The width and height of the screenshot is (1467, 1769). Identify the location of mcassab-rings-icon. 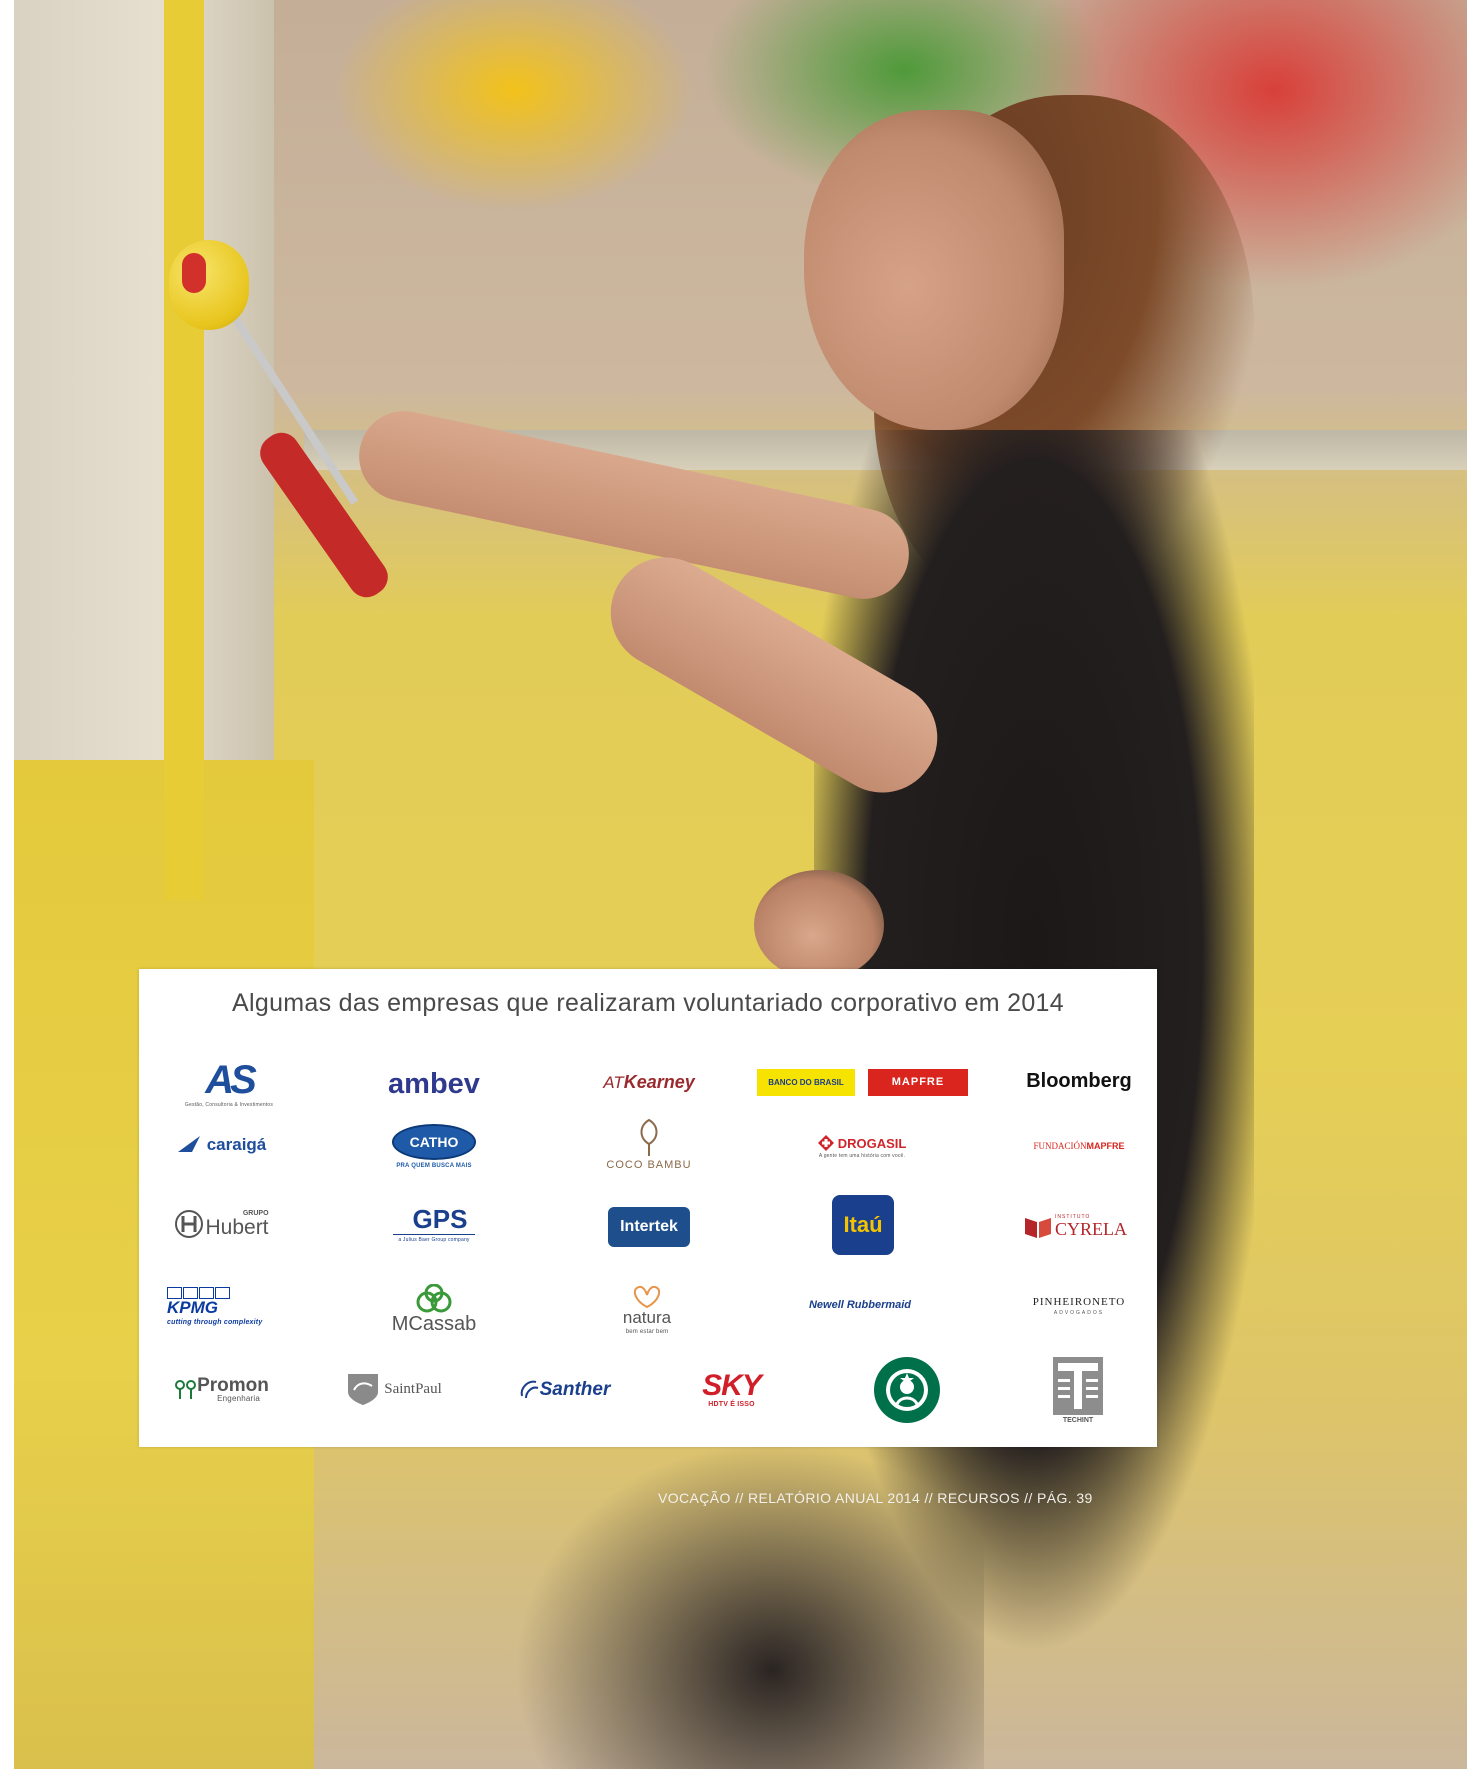
(434, 1298).